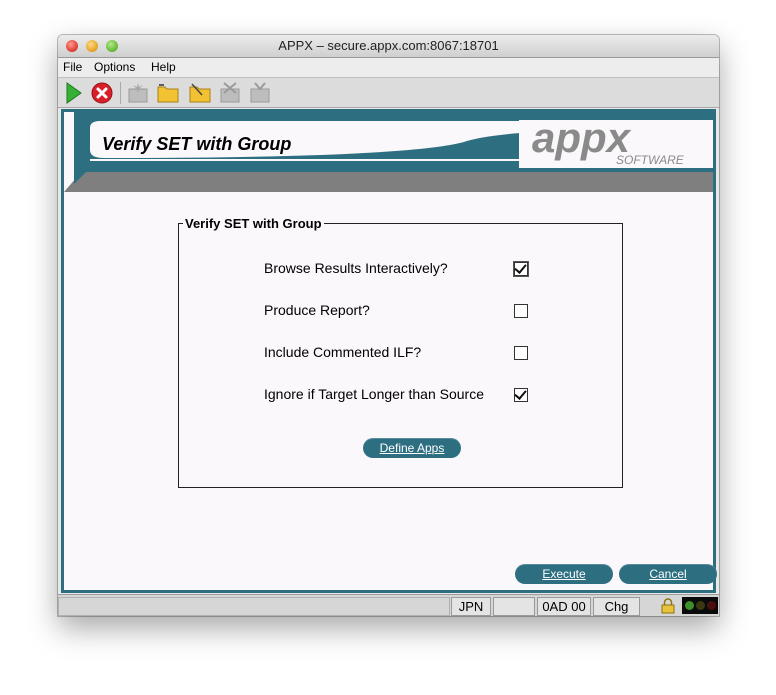  Describe the element at coordinates (197, 144) in the screenshot. I see `page-title: Verify SET with Group` at that location.